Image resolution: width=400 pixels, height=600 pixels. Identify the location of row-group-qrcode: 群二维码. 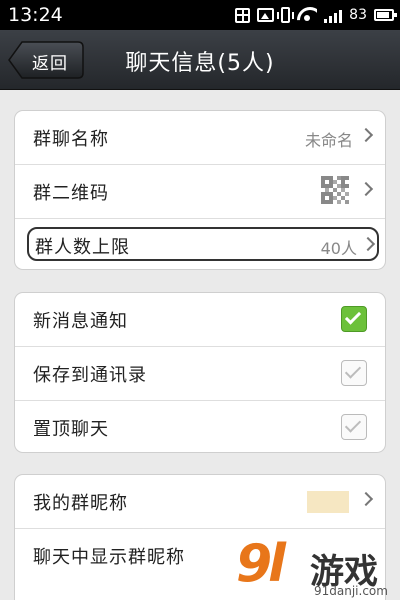
(200, 191).